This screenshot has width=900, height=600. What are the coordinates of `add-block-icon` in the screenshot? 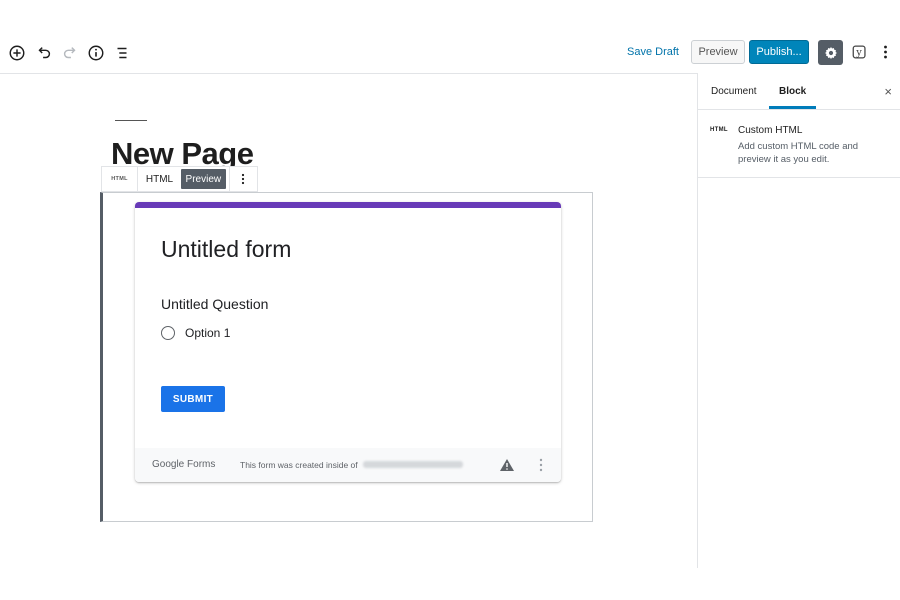 It's located at (17, 53).